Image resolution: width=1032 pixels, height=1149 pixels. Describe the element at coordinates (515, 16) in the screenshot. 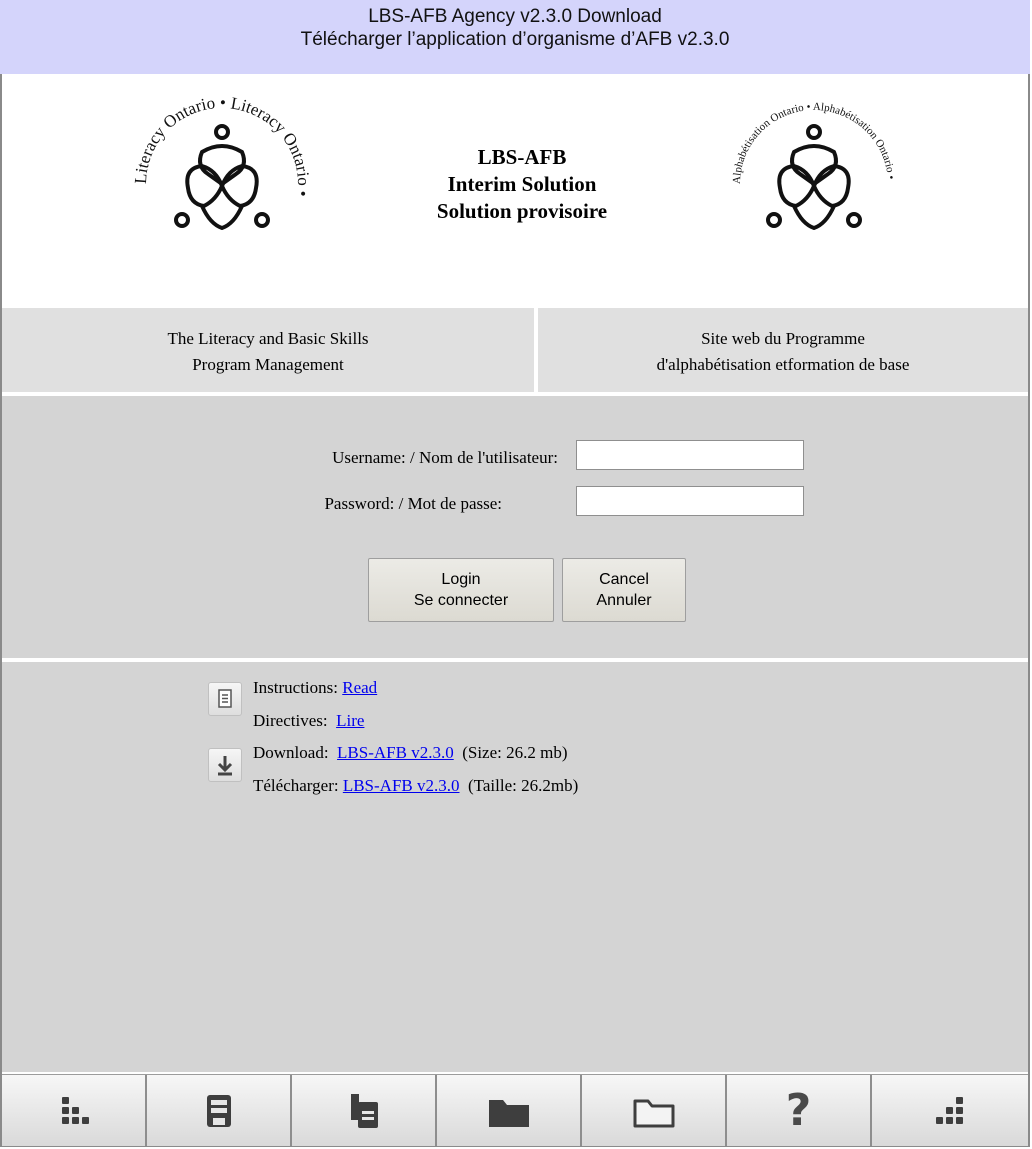

I see `title-english: LBS-AFB Agency v2.3.0 Download` at that location.